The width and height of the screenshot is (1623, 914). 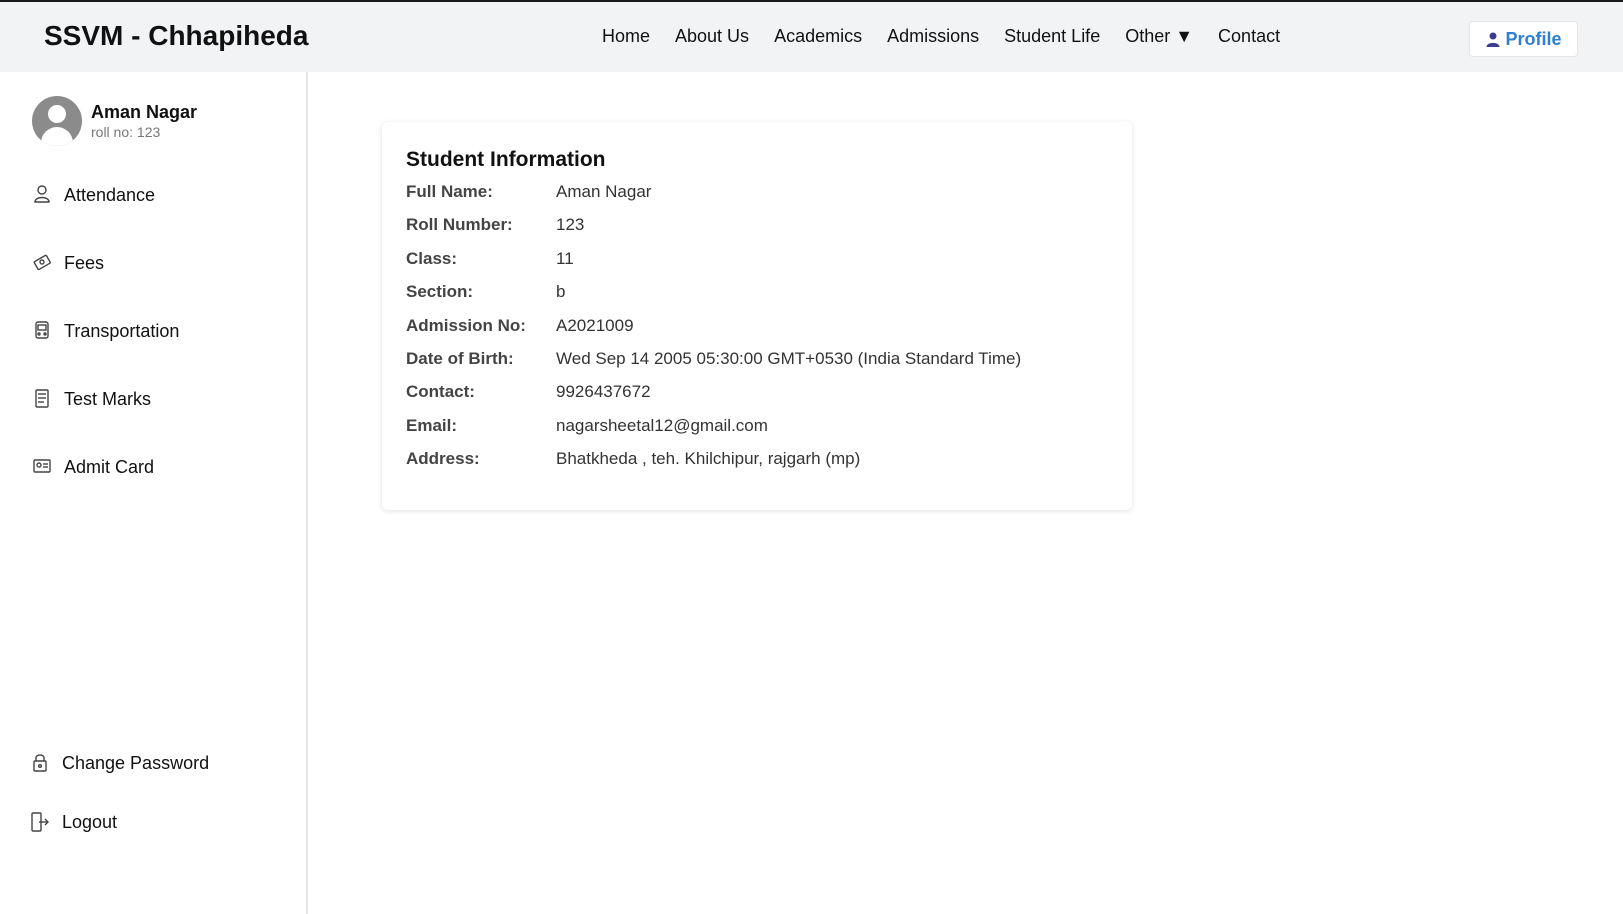 I want to click on logout-icon, so click(x=40, y=822).